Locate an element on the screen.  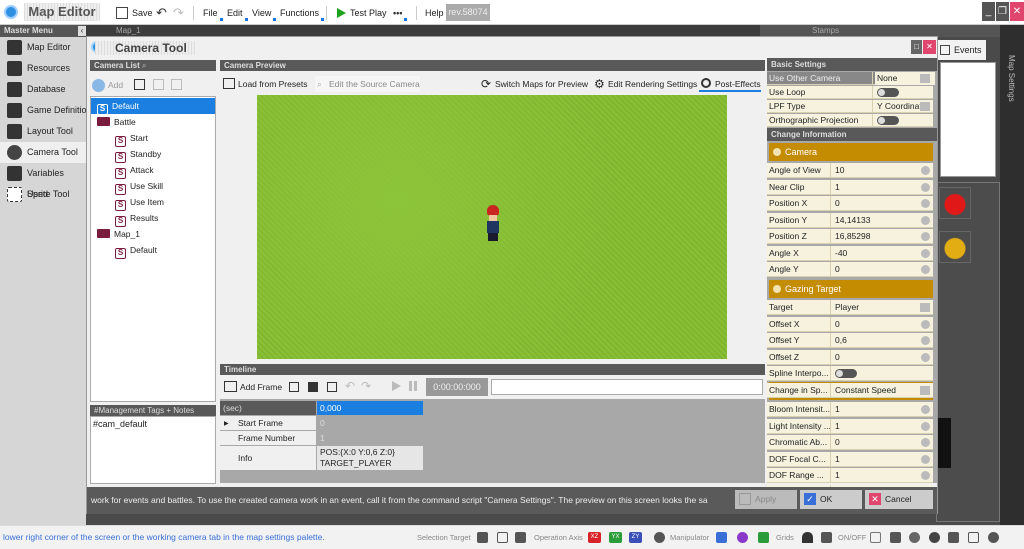
tree-item-attack: S Attack is located at coordinates (134, 170).